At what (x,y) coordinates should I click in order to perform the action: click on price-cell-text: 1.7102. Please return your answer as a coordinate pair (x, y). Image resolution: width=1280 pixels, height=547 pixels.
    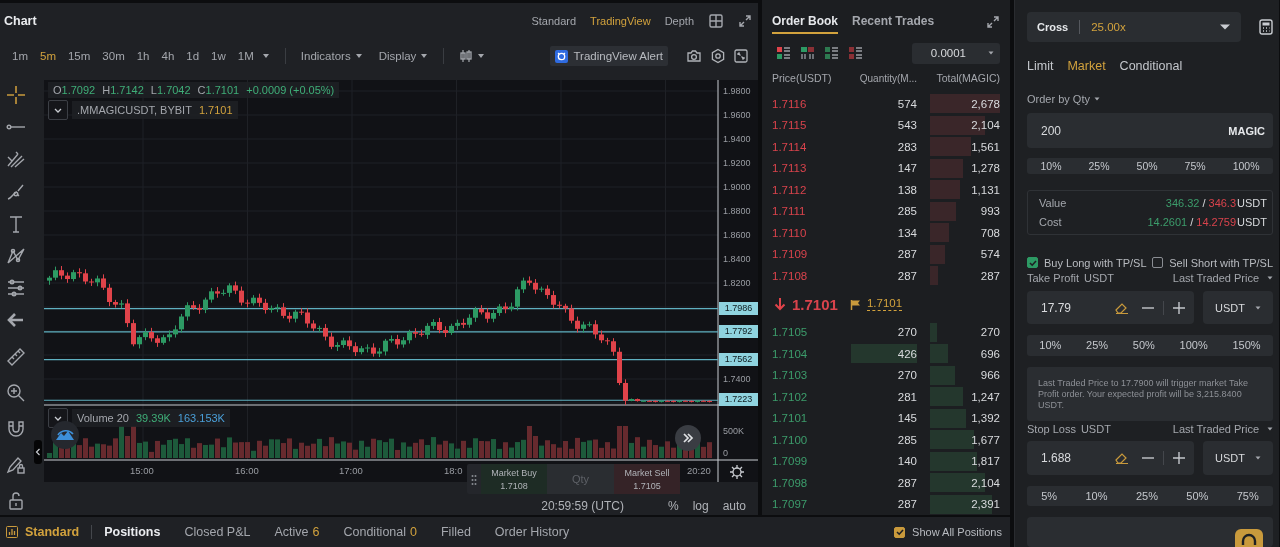
    Looking at the image, I should click on (790, 396).